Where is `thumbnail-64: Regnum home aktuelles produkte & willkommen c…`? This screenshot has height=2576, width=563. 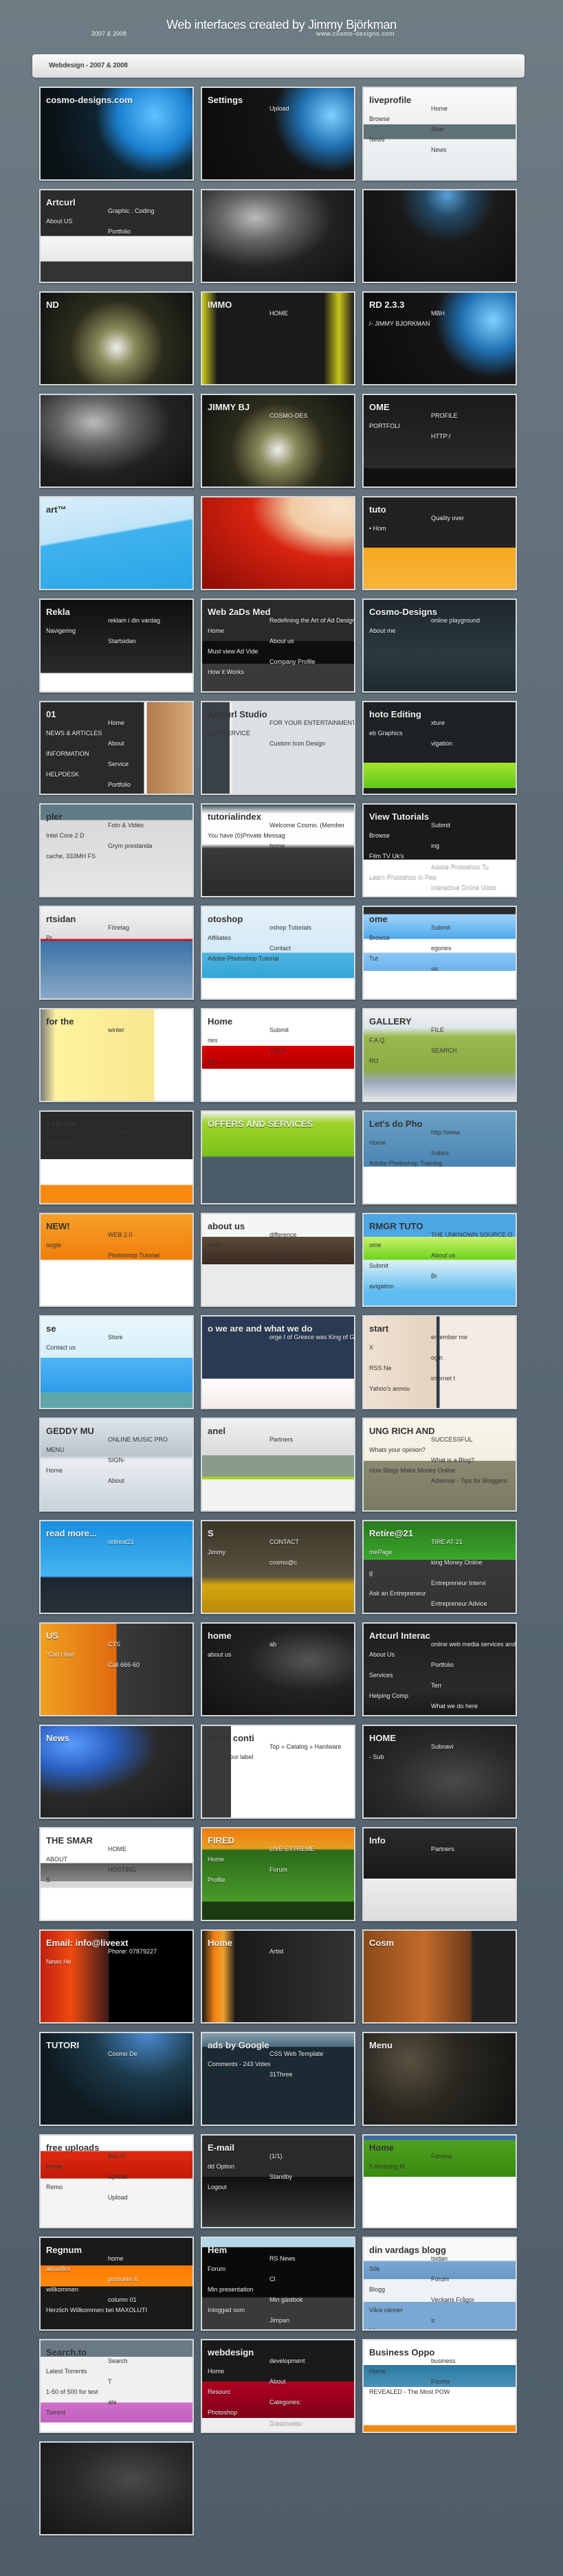
thumbnail-64: Regnum home aktuelles produkte & willkommen c… is located at coordinates (116, 2284).